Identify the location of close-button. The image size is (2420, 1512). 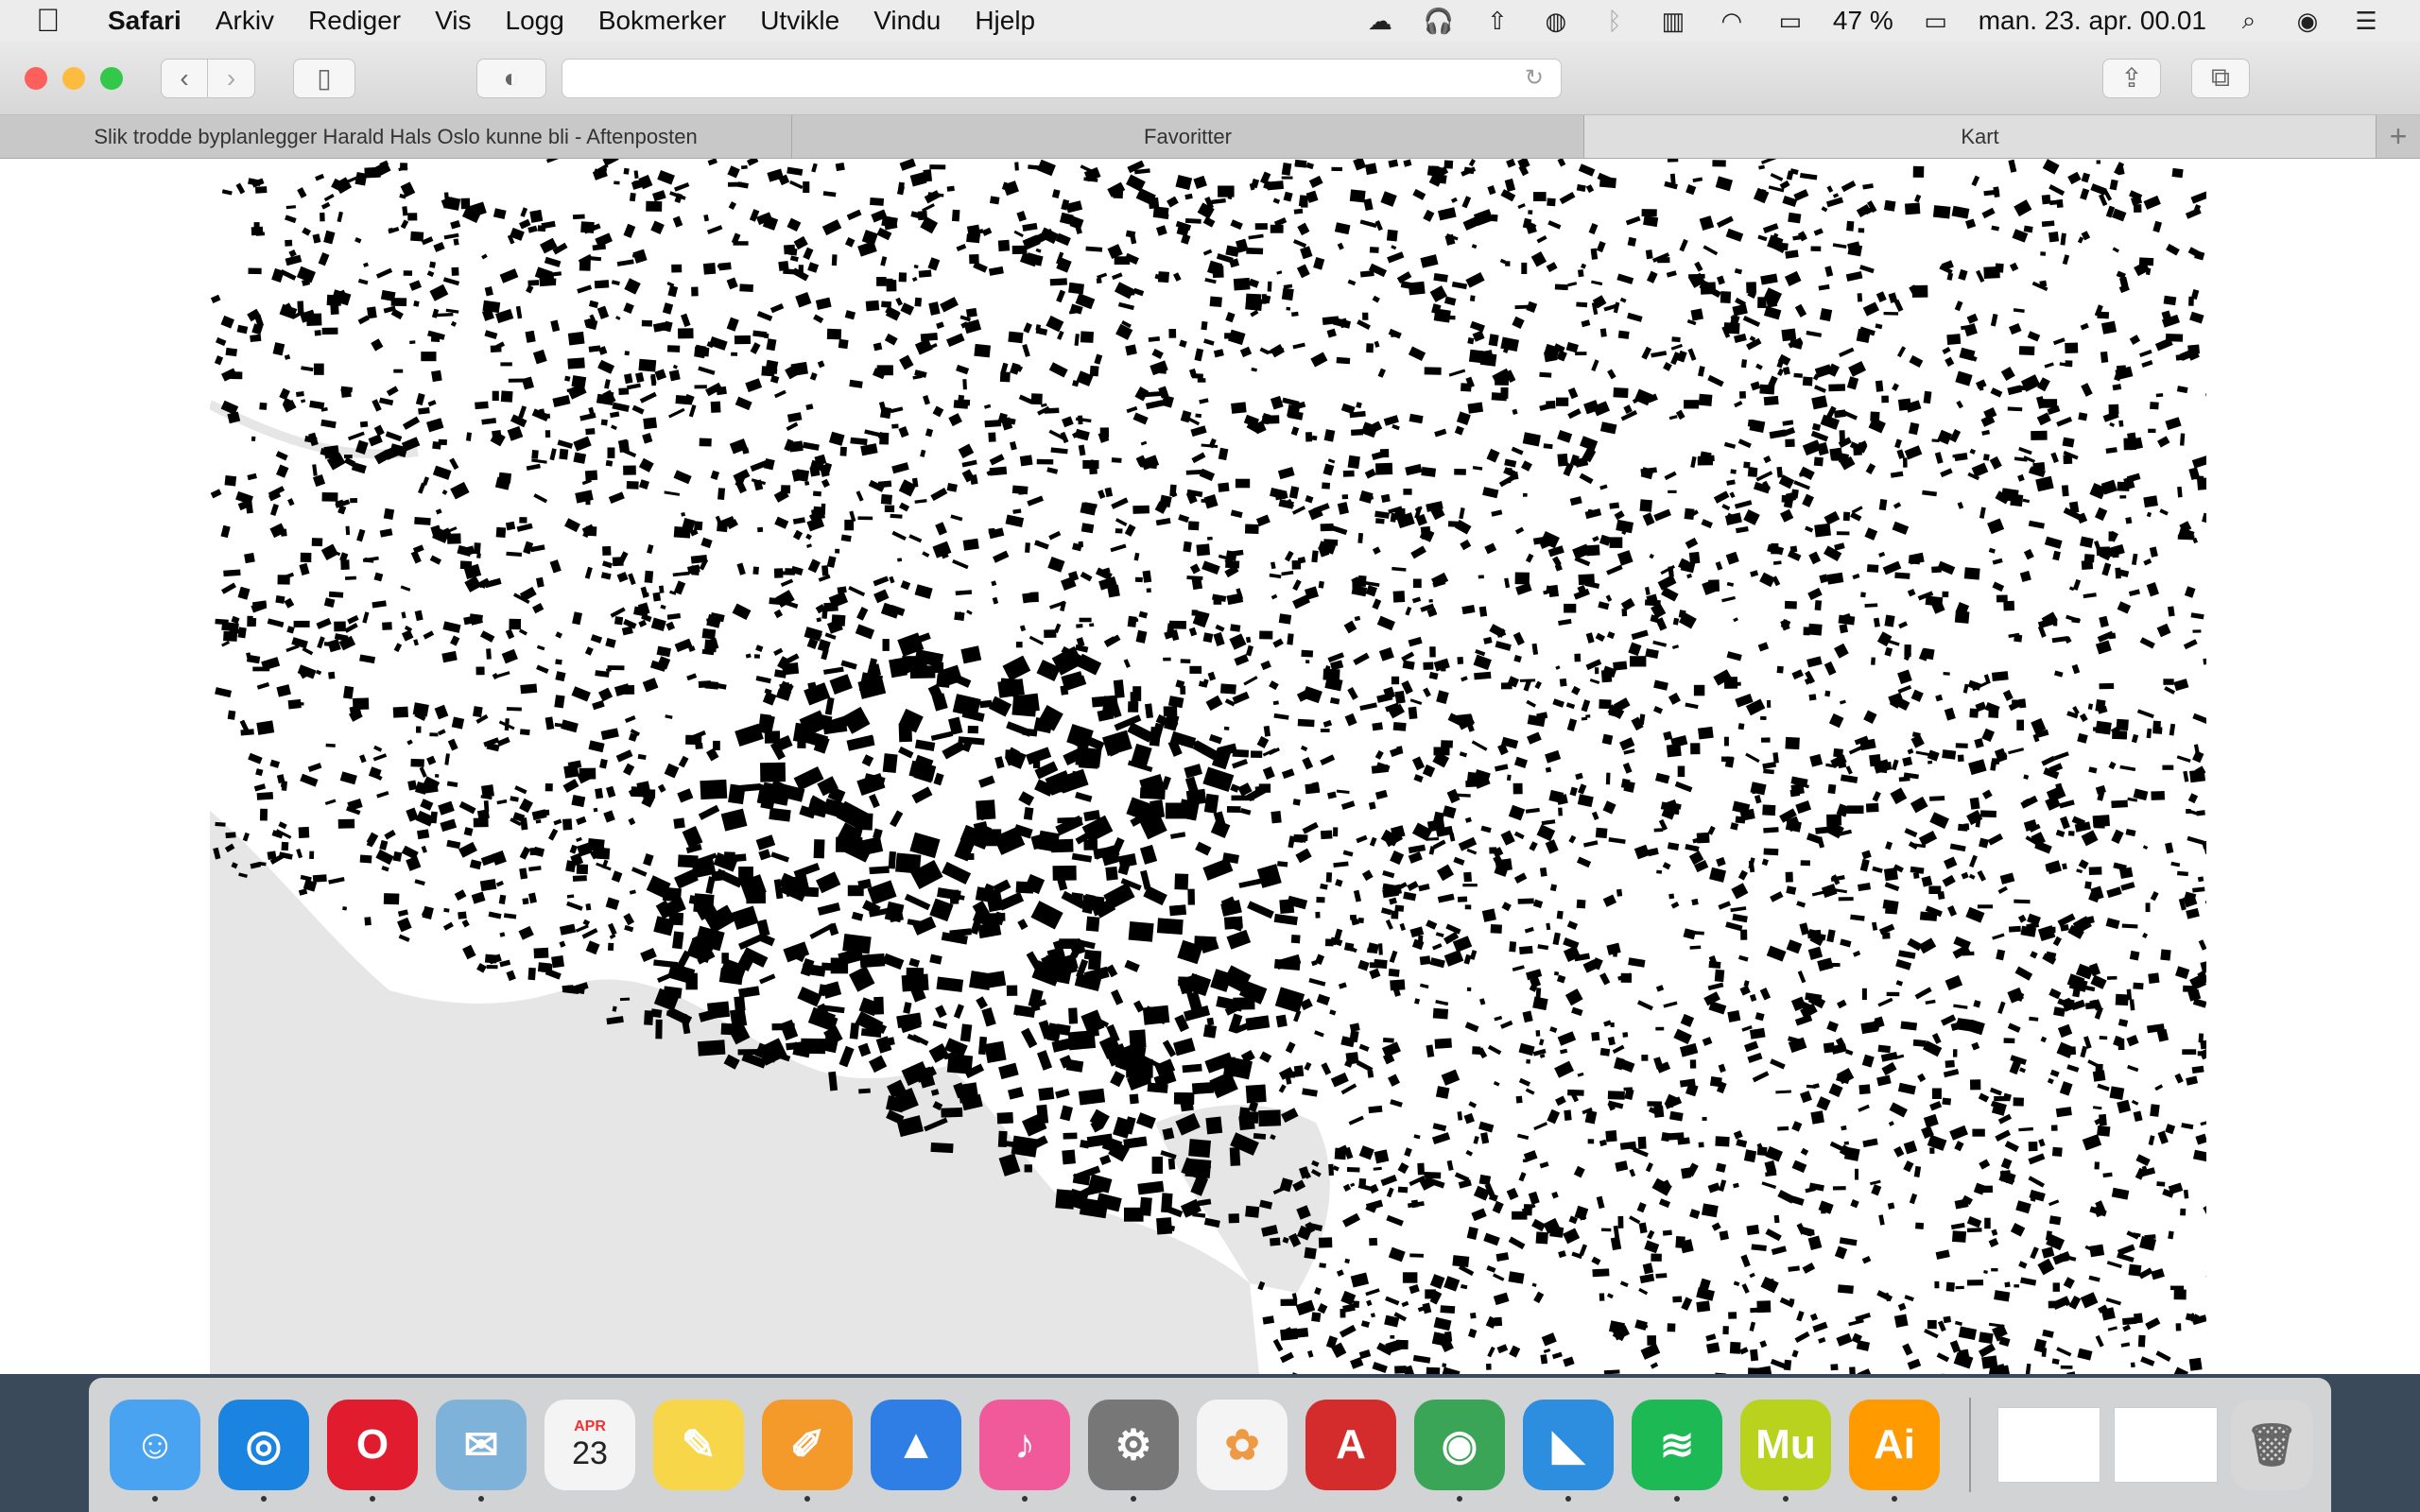
(36, 78).